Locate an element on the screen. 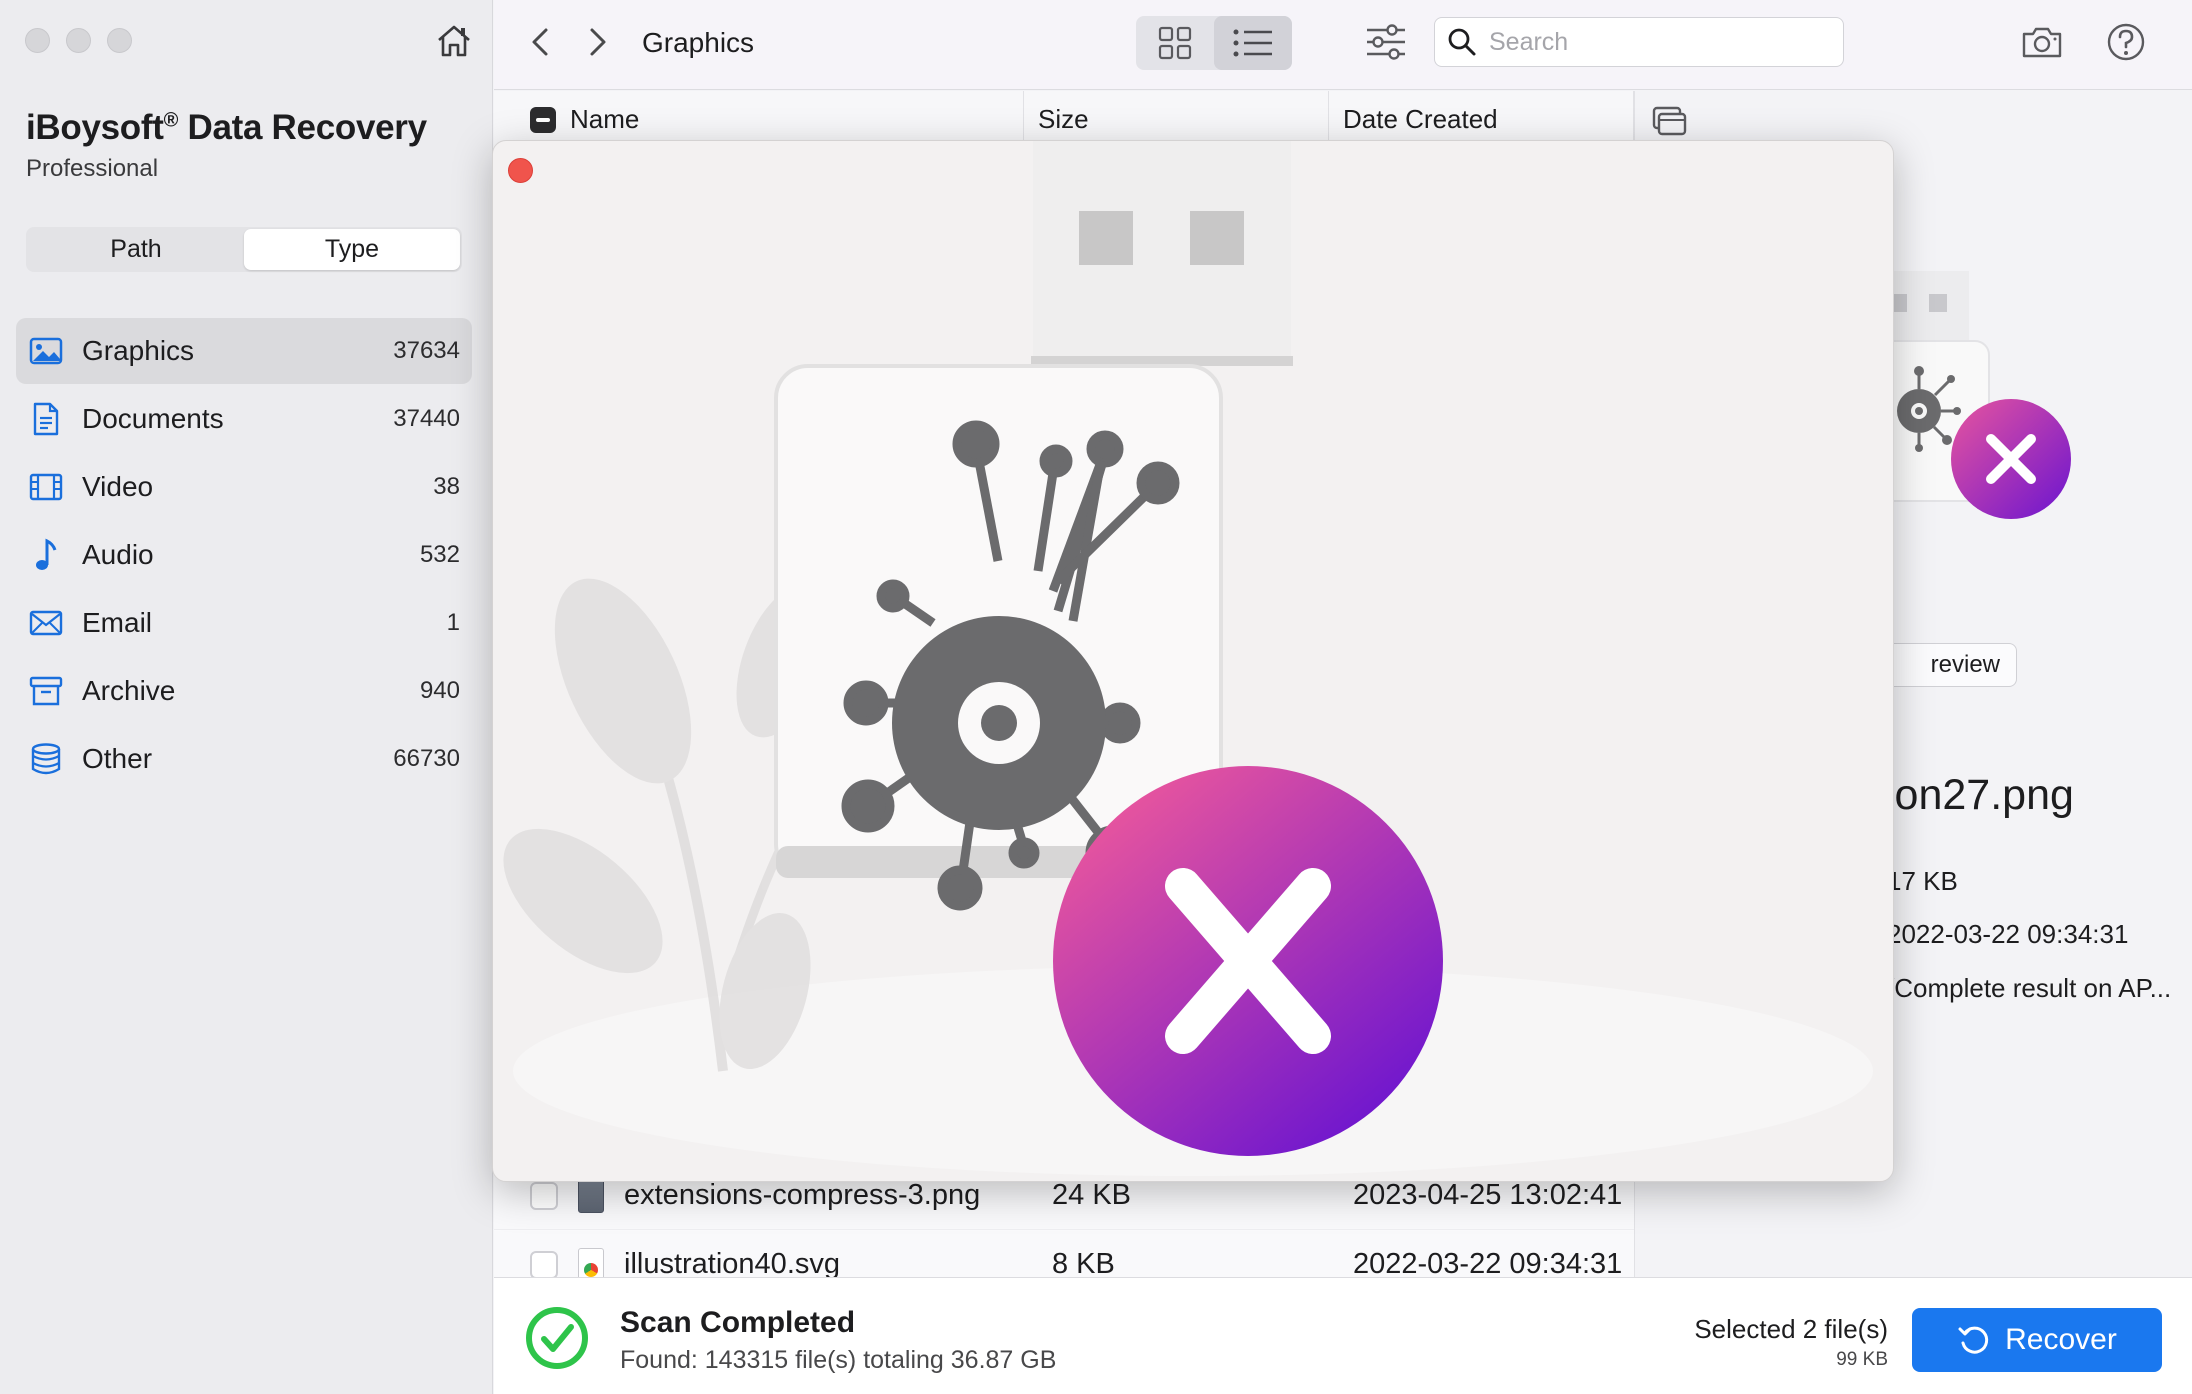 This screenshot has width=2192, height=1394. app-edition: Professional is located at coordinates (92, 168).